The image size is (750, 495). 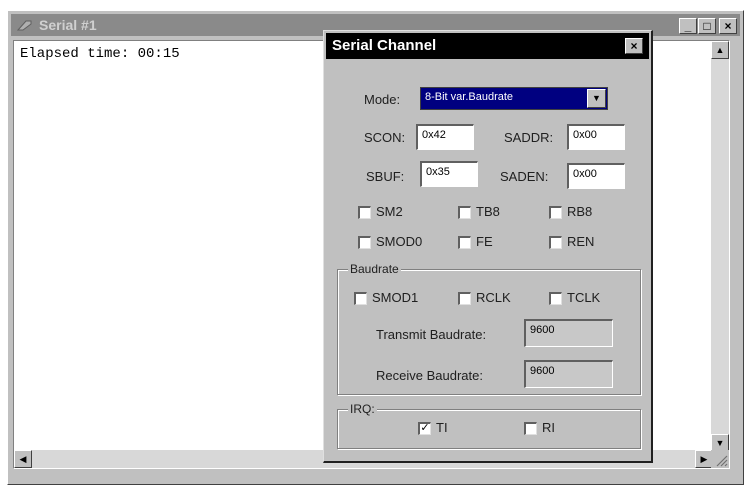 I want to click on close-button: ×, so click(x=728, y=26).